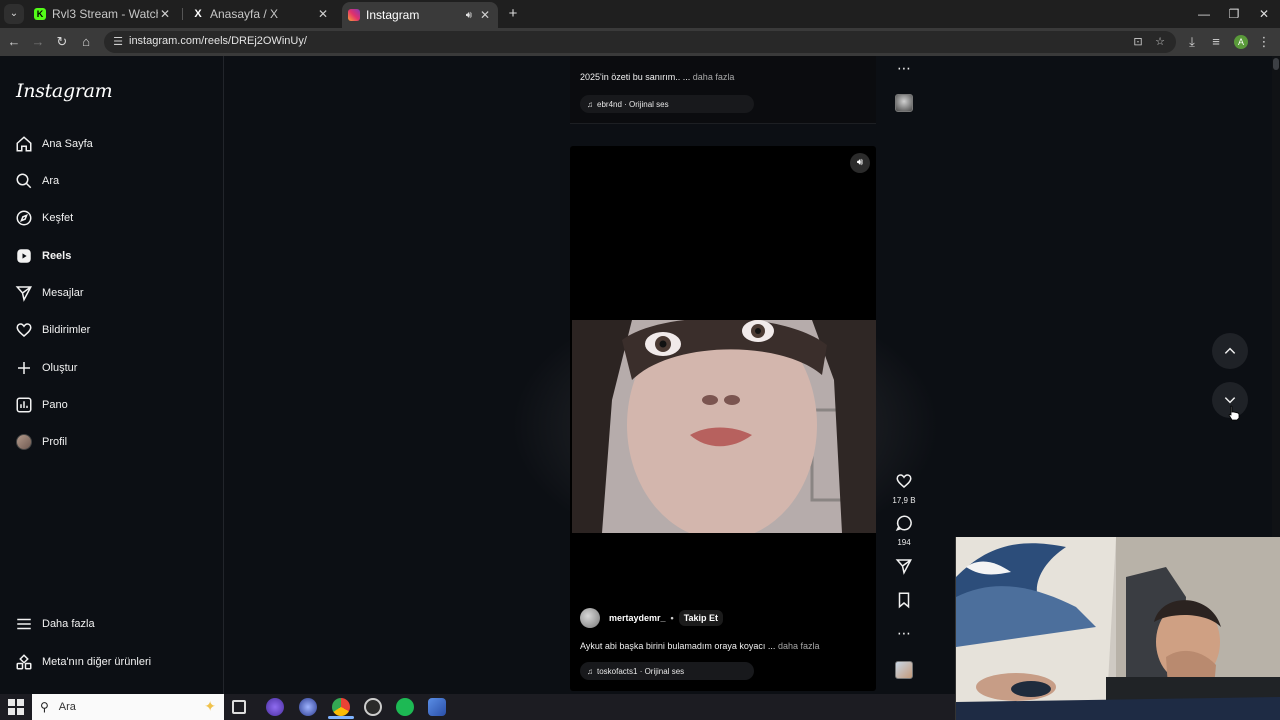 This screenshot has height=720, width=1280. What do you see at coordinates (341, 707) in the screenshot?
I see `chrome-icon` at bounding box center [341, 707].